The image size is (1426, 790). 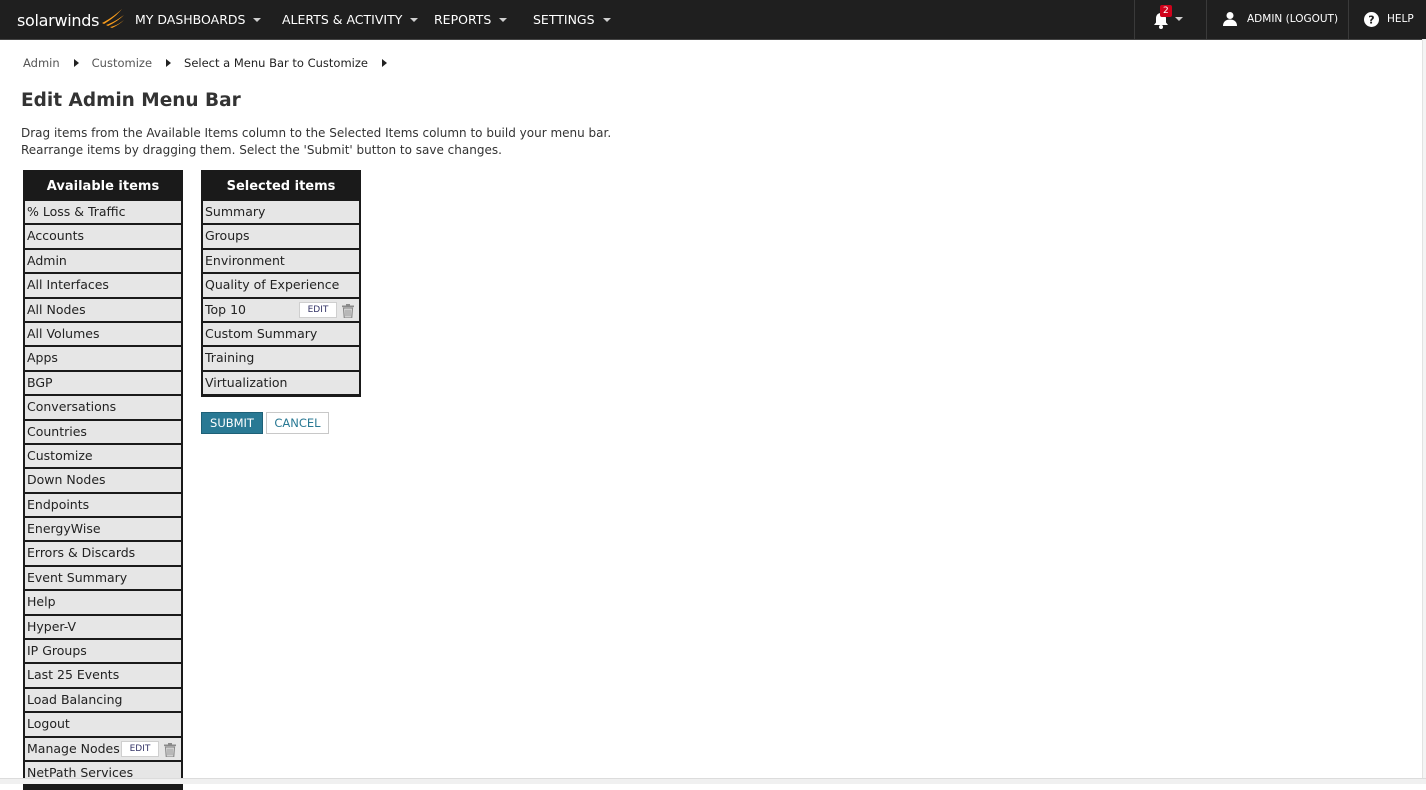 I want to click on list-item-label: Hyper-V, so click(x=52, y=626).